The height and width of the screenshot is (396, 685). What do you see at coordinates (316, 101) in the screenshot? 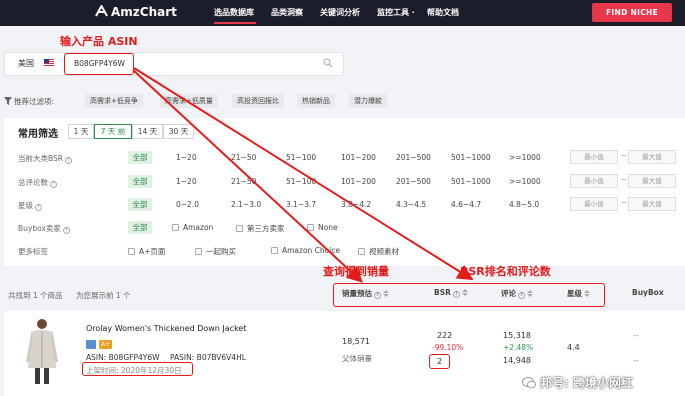
I see `chip-hot-new: 热销新品` at bounding box center [316, 101].